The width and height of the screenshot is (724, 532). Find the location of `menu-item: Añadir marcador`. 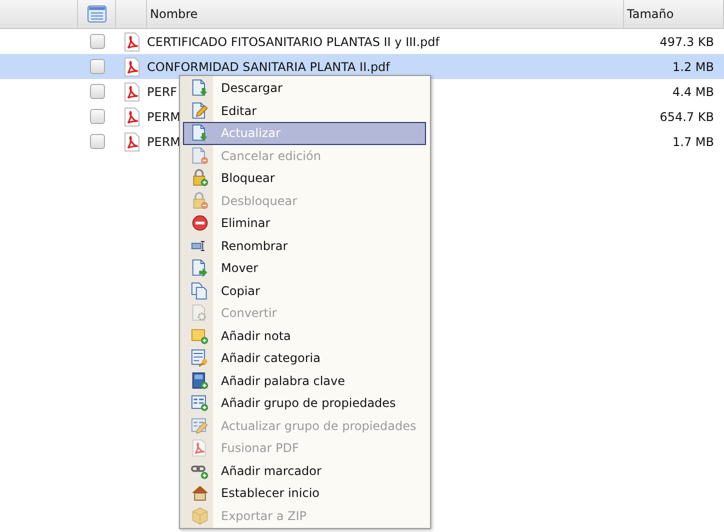

menu-item: Añadir marcador is located at coordinates (304, 471).